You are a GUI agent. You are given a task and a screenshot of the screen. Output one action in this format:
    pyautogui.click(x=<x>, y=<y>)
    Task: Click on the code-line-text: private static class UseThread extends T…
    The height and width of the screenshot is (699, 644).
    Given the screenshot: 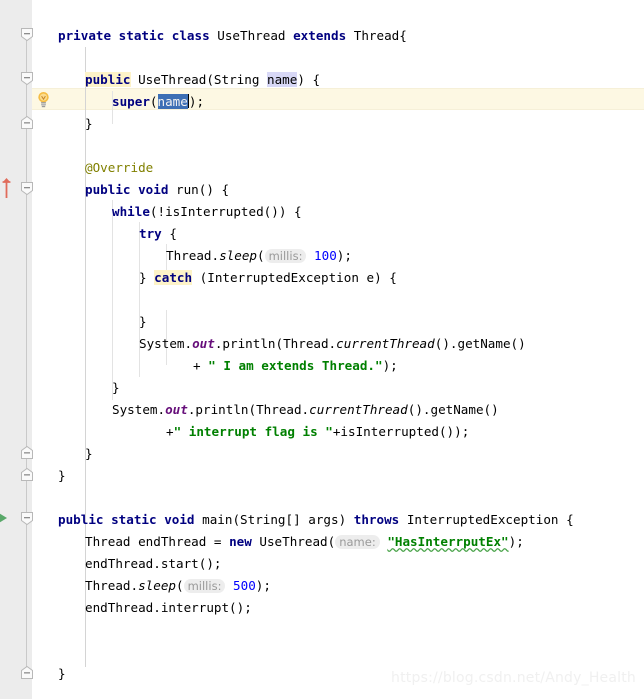 What is the action you would take?
    pyautogui.click(x=232, y=36)
    